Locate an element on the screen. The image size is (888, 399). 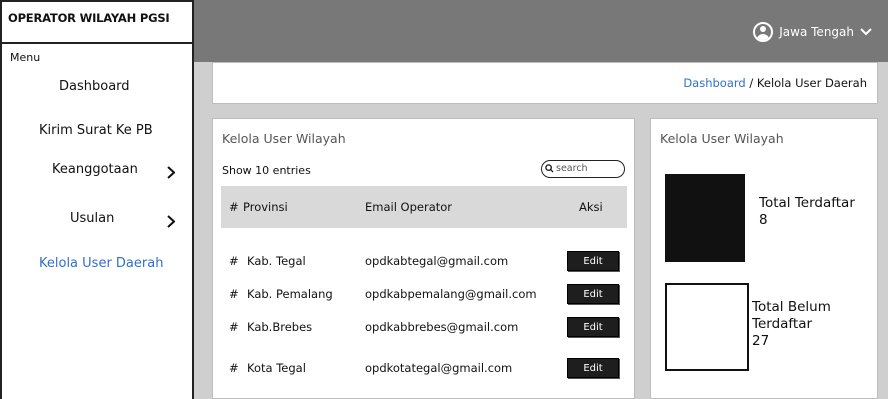
breadcrumb-bar: Dashboard / Kelola User Daerah is located at coordinates (545, 83).